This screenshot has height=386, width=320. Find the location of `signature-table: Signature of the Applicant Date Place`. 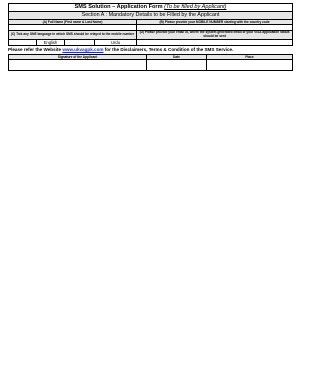

signature-table: Signature of the Applicant Date Place is located at coordinates (150, 62).